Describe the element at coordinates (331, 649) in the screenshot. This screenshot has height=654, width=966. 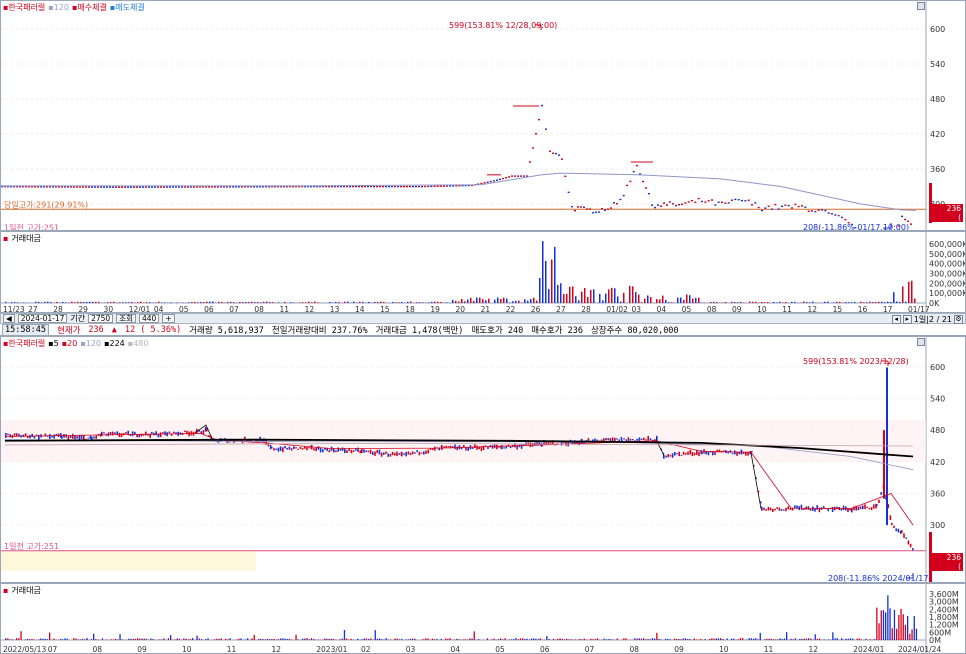
I see `daily-date-7: 2023/01` at that location.